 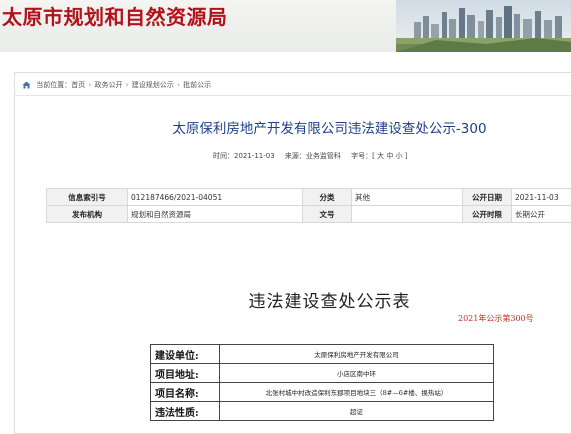 I want to click on table-row: 发布机构 规划和自然资源局 文号 公开时限 长期公开, so click(x=309, y=214).